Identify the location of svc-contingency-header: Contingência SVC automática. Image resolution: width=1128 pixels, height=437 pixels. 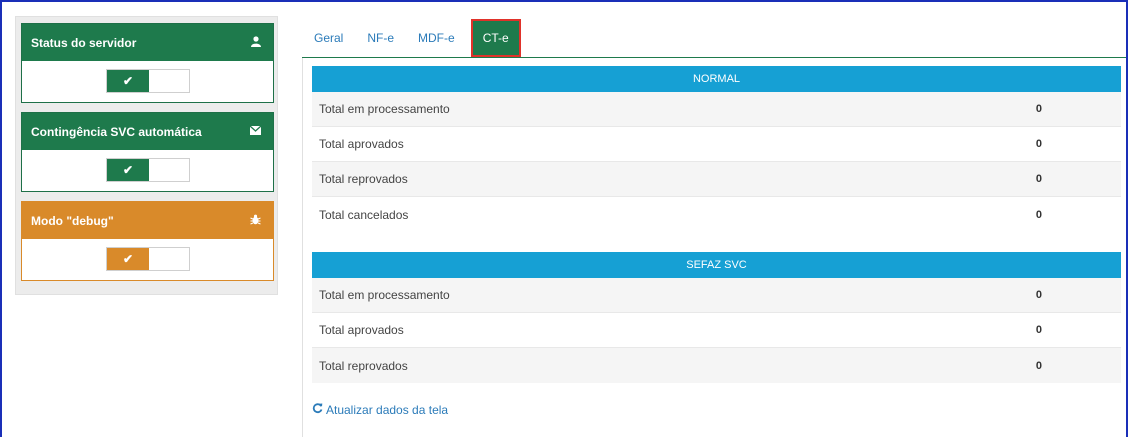
(147, 131).